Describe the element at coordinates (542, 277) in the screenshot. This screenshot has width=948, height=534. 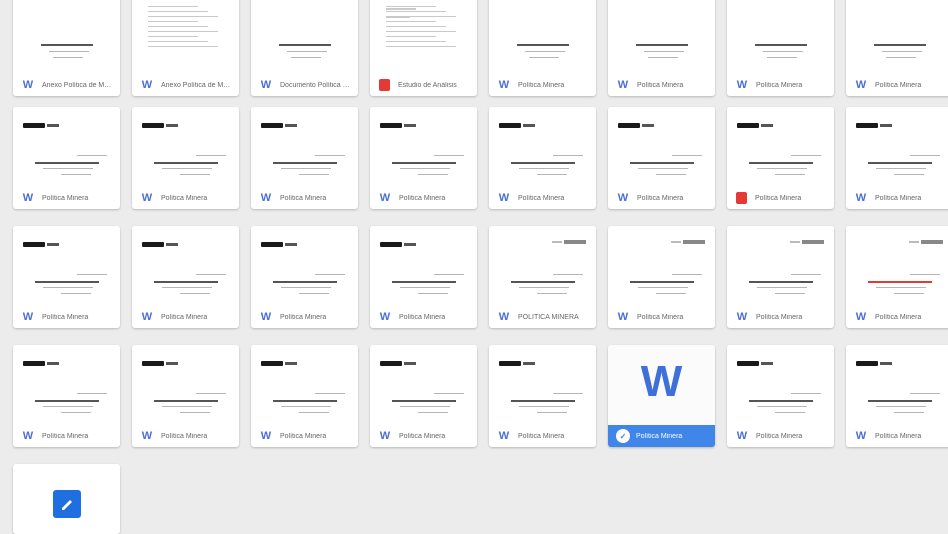
I see `file-tile: W POLÍTICA MINERA` at that location.